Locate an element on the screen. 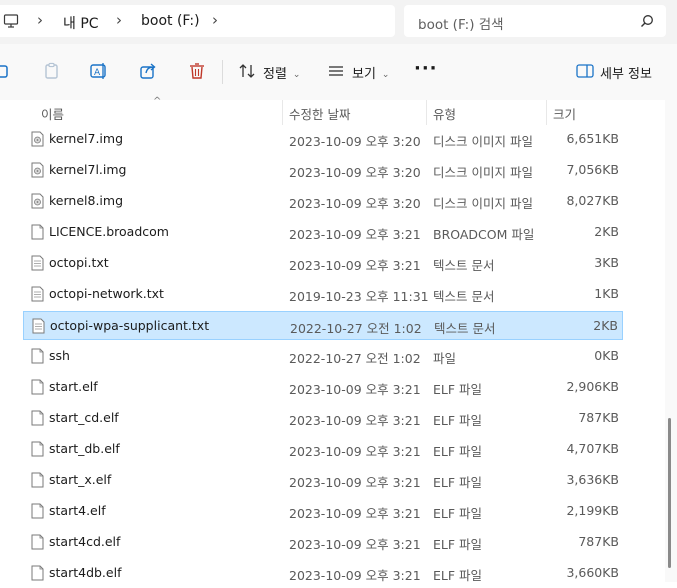 The width and height of the screenshot is (677, 588). delete-icon is located at coordinates (197, 71).